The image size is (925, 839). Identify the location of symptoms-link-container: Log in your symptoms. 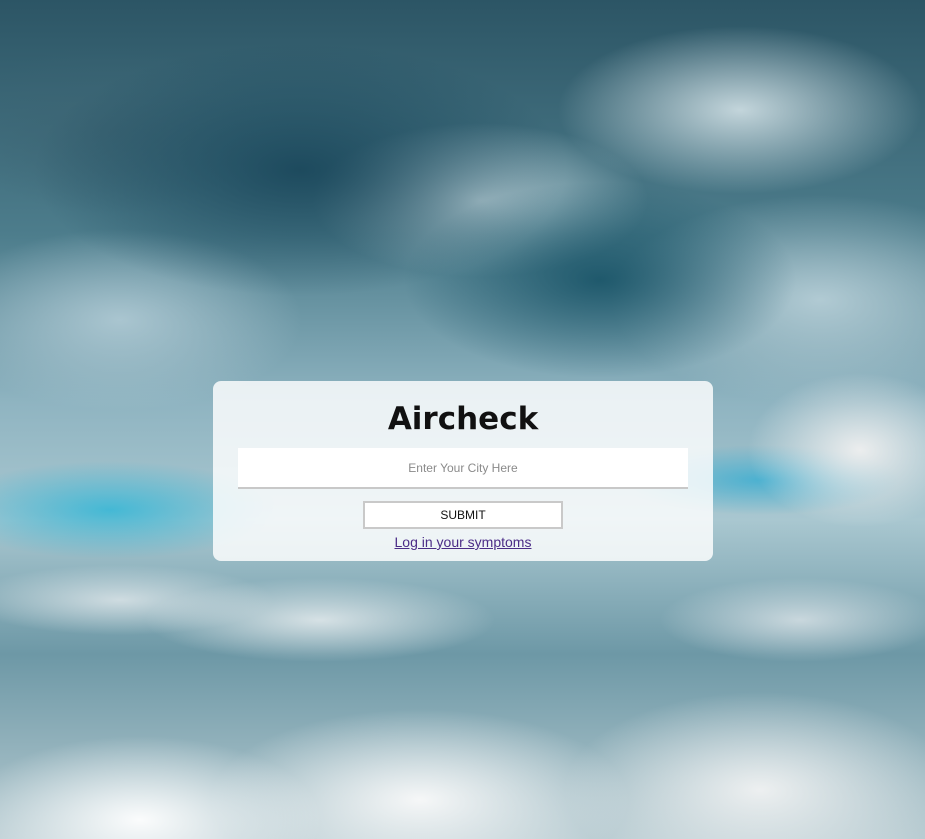
(463, 542).